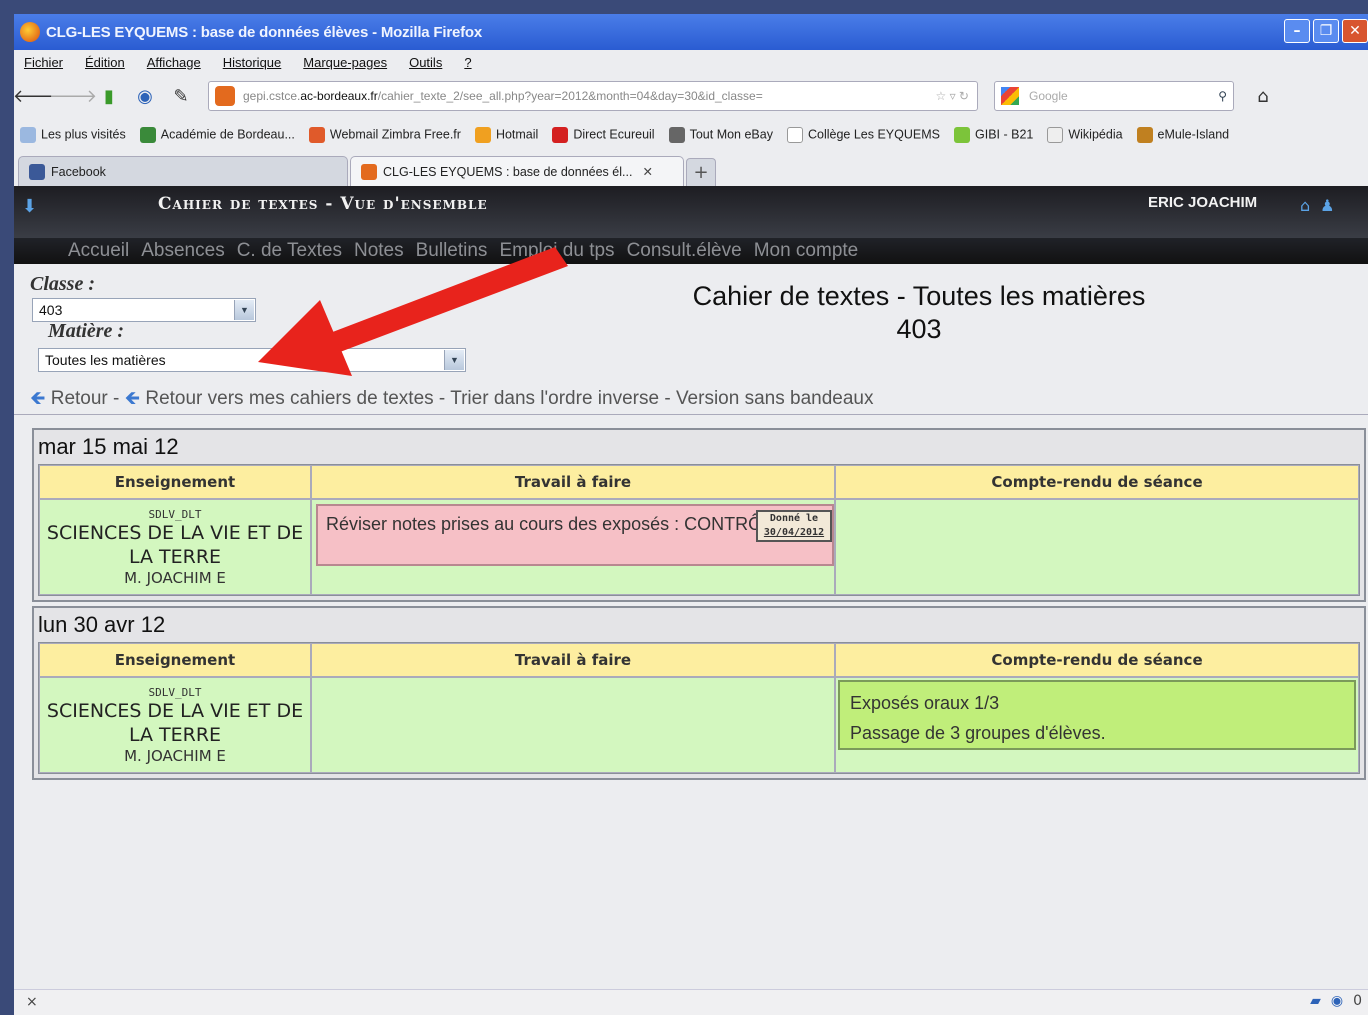 Image resolution: width=1368 pixels, height=1015 pixels. I want to click on user-icon: ♟, so click(1327, 205).